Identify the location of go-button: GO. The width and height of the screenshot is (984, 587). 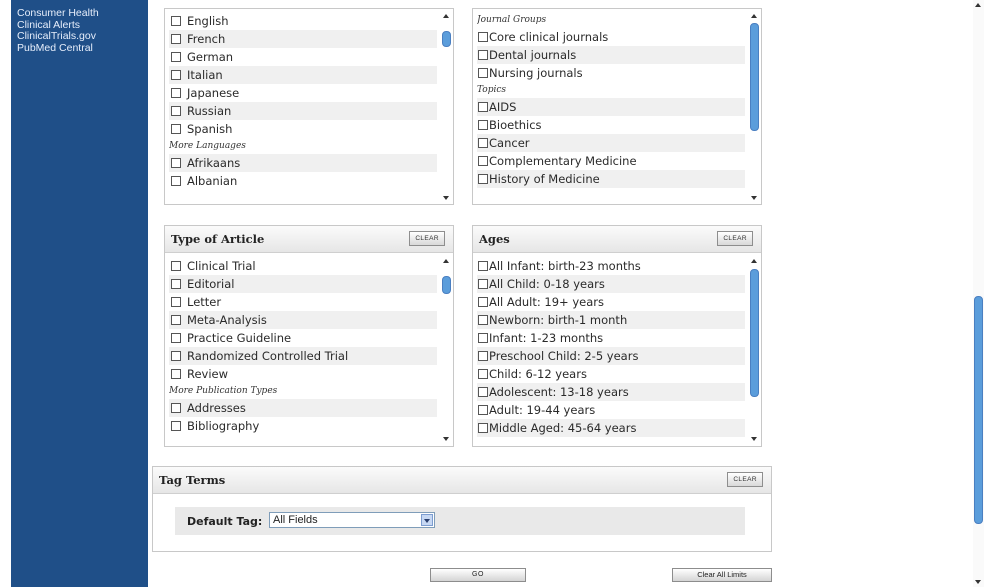
(478, 575).